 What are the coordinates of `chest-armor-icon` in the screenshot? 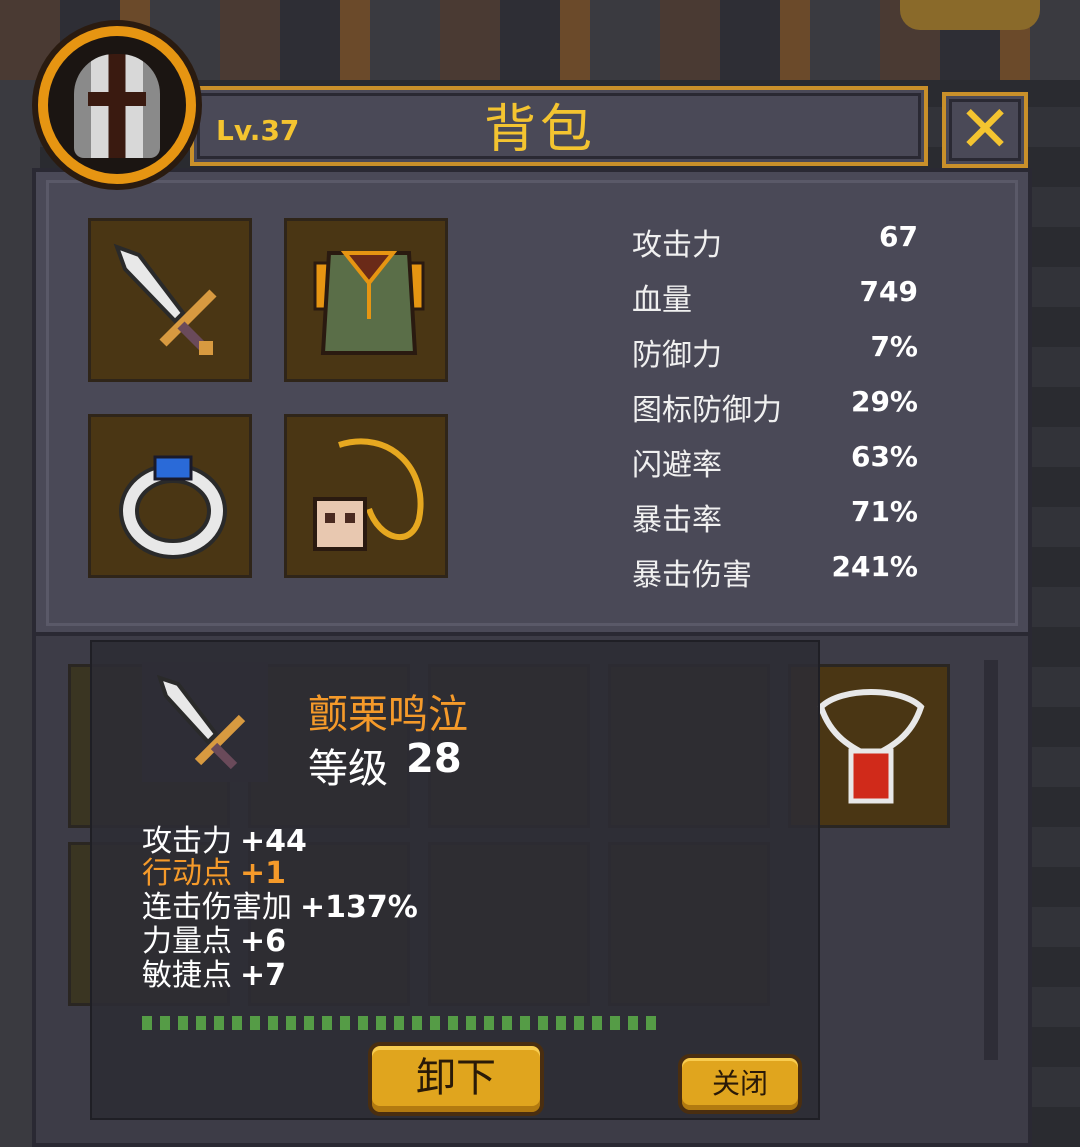 It's located at (369, 303).